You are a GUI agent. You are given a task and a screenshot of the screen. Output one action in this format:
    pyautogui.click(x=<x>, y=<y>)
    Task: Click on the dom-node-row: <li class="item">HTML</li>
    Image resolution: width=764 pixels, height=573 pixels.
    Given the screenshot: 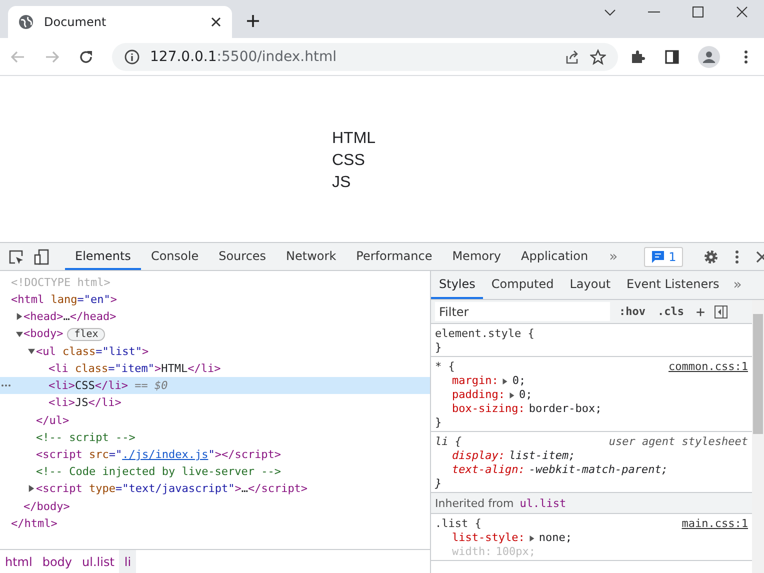 What is the action you would take?
    pyautogui.click(x=215, y=369)
    